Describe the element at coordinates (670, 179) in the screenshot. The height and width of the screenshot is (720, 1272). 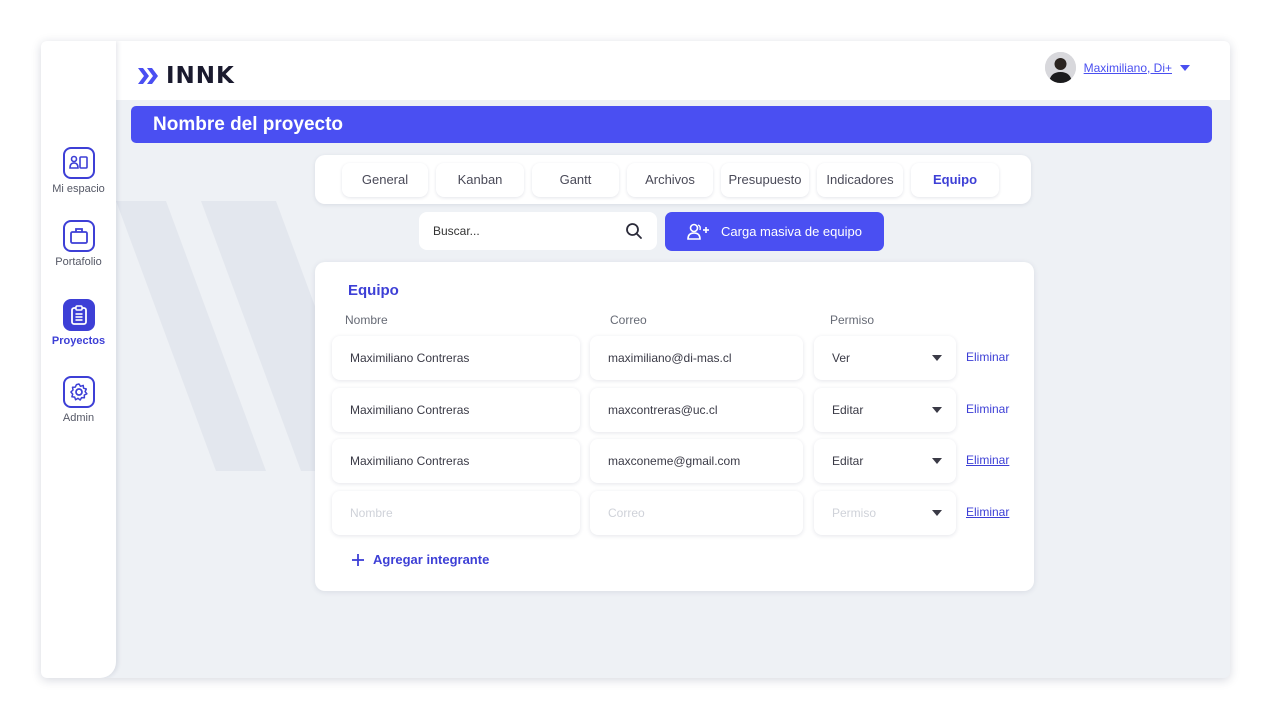
I see `tab-archivos: Archivos` at that location.